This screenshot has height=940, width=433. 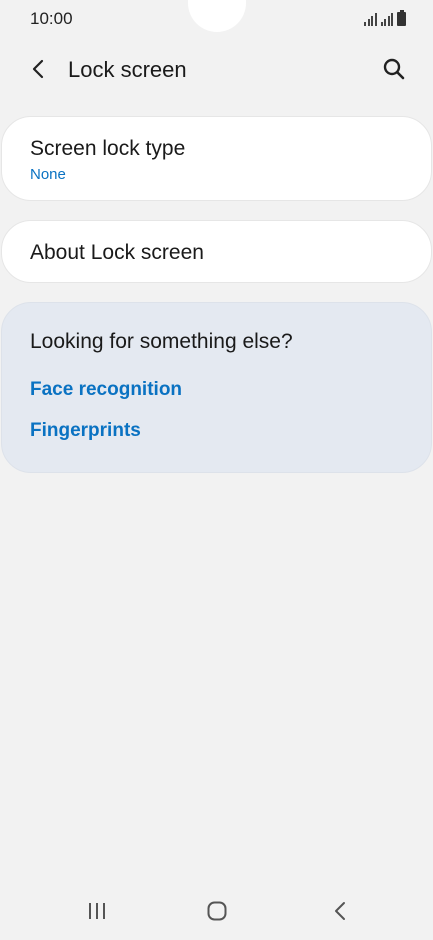 What do you see at coordinates (216, 251) in the screenshot?
I see `about-lock-screen-item: About Lock screen` at bounding box center [216, 251].